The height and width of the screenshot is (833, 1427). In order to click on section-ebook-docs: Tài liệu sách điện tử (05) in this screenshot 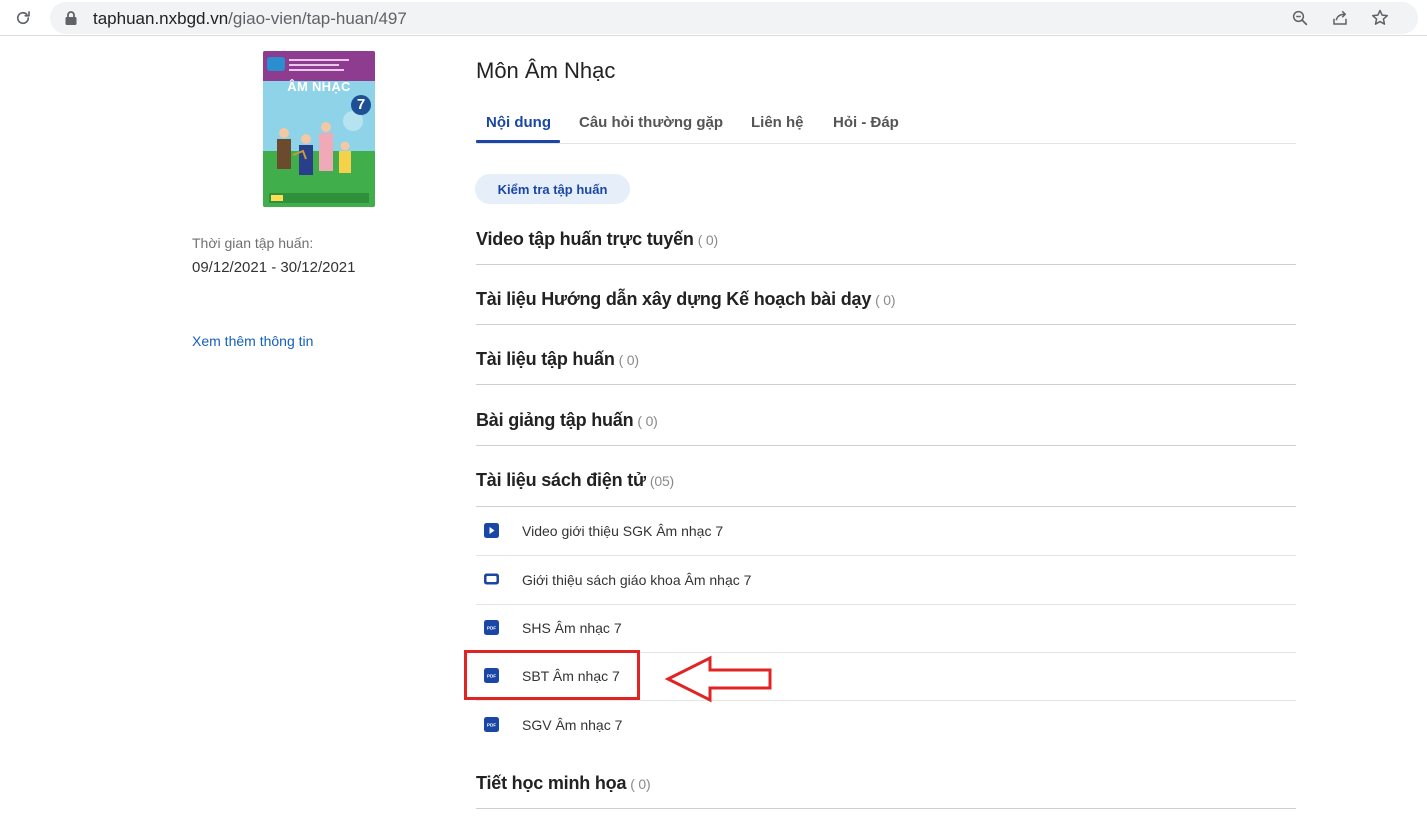, I will do `click(886, 483)`.